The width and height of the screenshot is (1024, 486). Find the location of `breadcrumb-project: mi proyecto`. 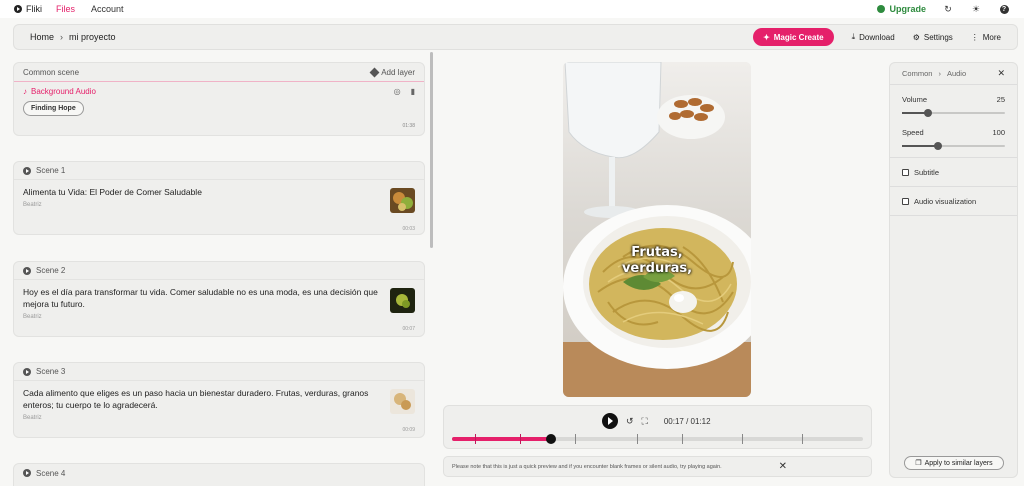

breadcrumb-project: mi proyecto is located at coordinates (92, 37).